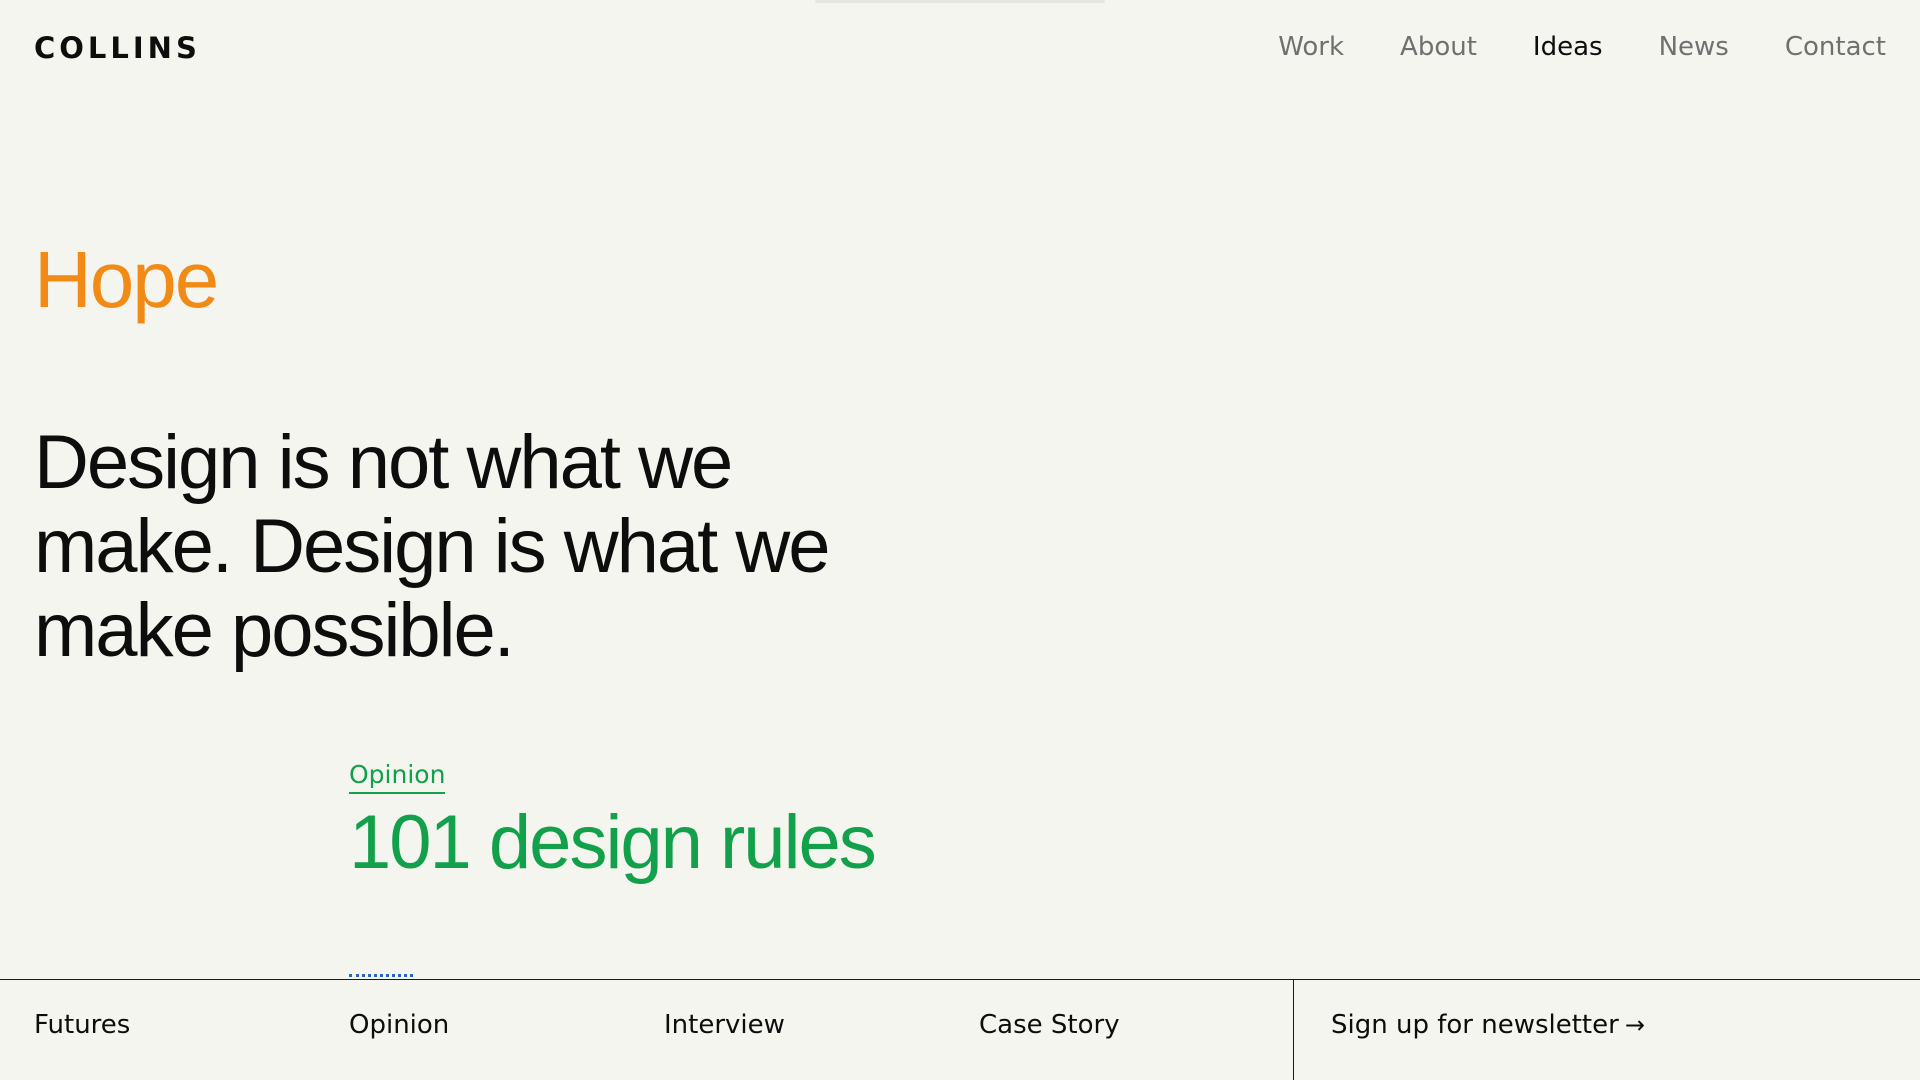 Image resolution: width=1920 pixels, height=1080 pixels. What do you see at coordinates (82, 1025) in the screenshot?
I see `filter-futures: Futures` at bounding box center [82, 1025].